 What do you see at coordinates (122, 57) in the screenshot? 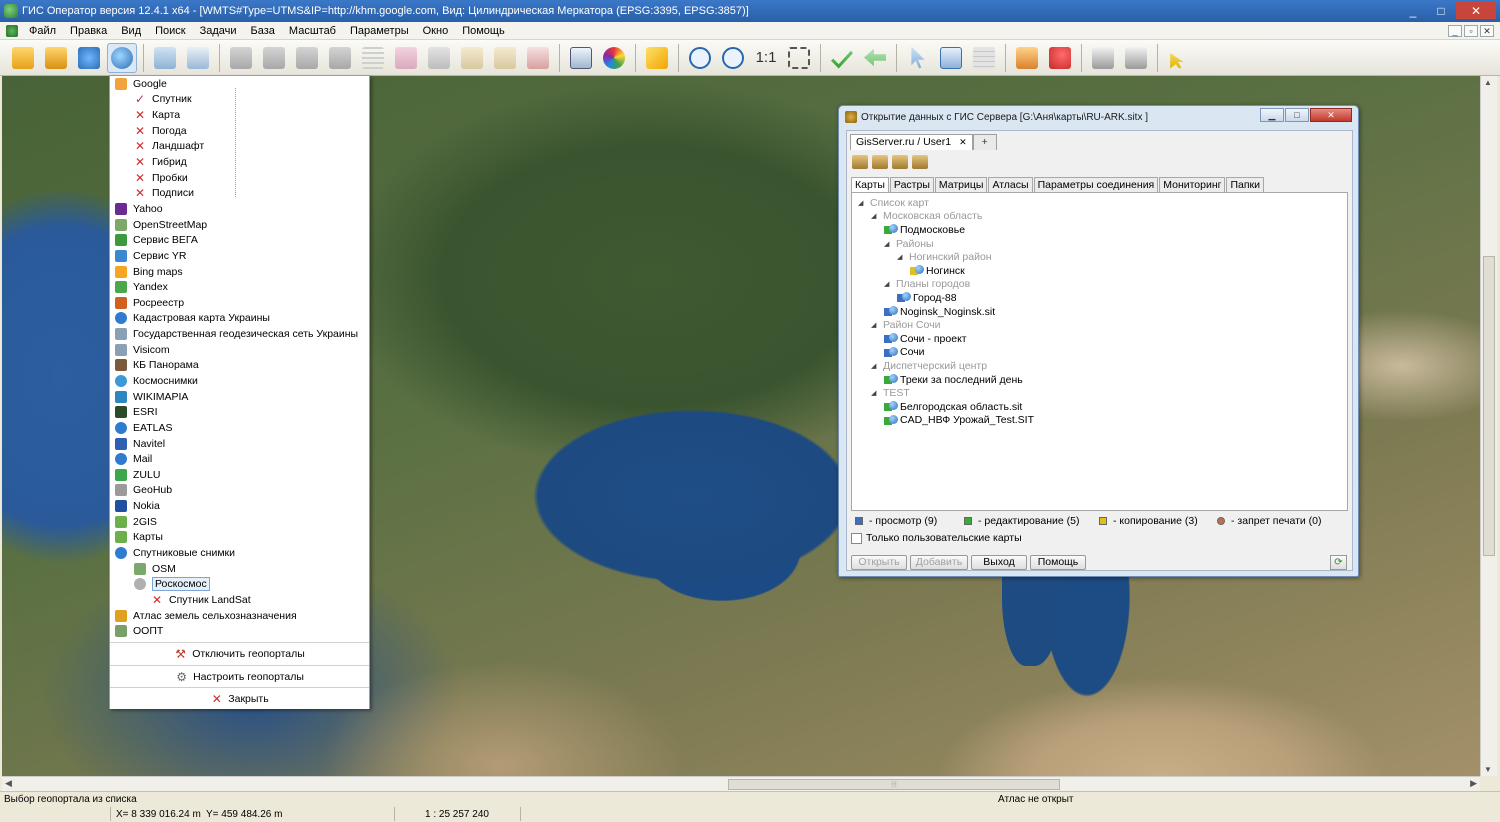
I see `geoportal-menu-button` at bounding box center [122, 57].